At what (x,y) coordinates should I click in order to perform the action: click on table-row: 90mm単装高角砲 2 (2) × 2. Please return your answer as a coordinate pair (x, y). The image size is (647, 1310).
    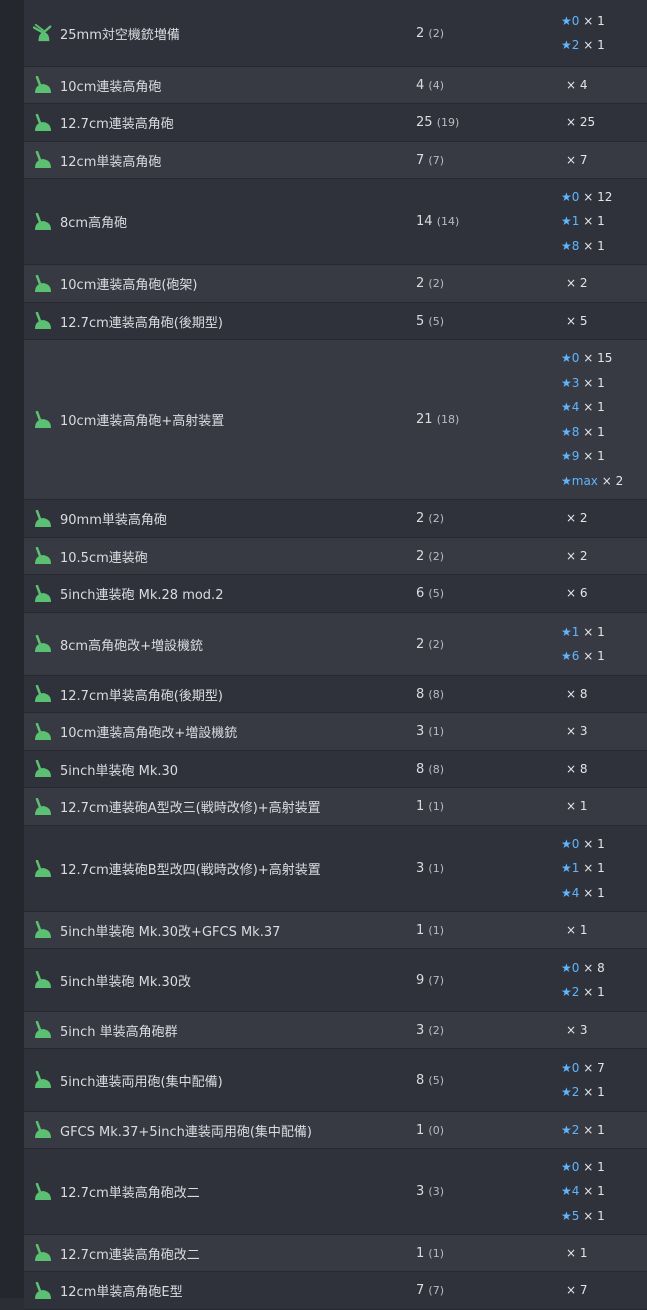
    Looking at the image, I should click on (335, 519).